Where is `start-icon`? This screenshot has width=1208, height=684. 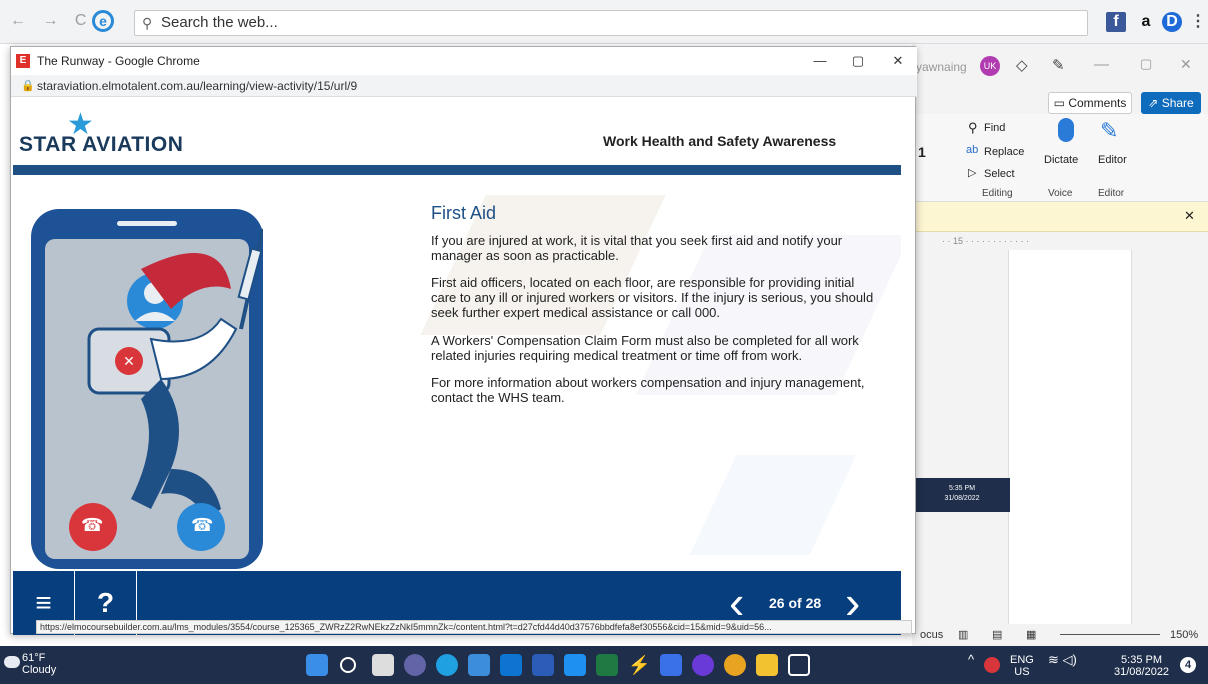 start-icon is located at coordinates (317, 665).